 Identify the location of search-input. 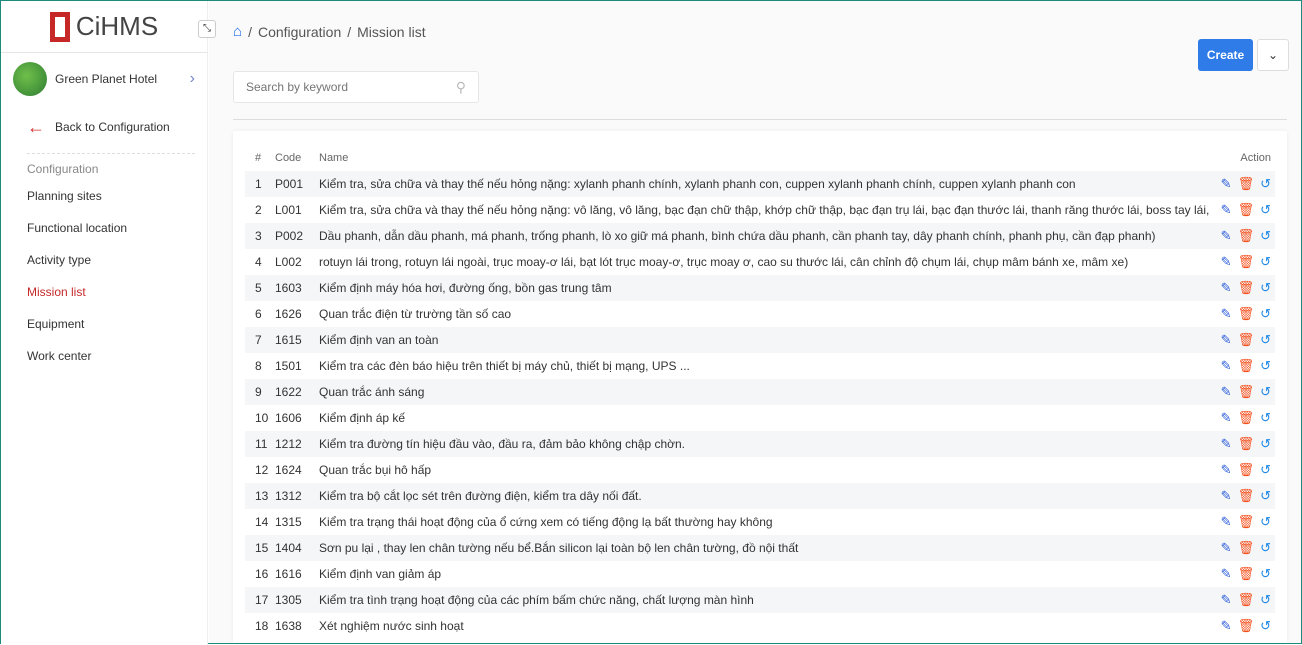
(351, 87).